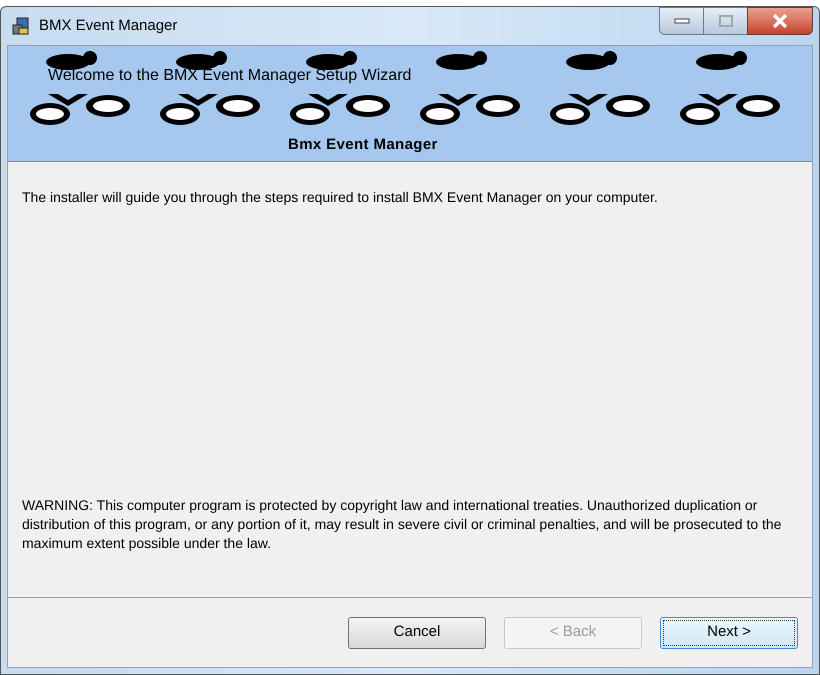  What do you see at coordinates (363, 145) in the screenshot?
I see `banner-logo-text: Bmx Event Manager` at bounding box center [363, 145].